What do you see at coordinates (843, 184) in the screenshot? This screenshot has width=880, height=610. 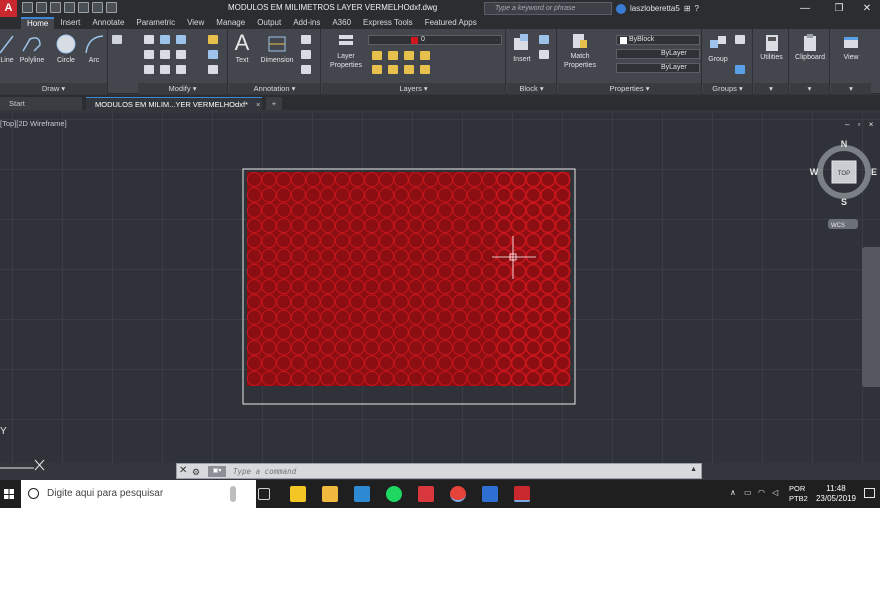 I see `viewcube: TOP N S E W WCS` at bounding box center [843, 184].